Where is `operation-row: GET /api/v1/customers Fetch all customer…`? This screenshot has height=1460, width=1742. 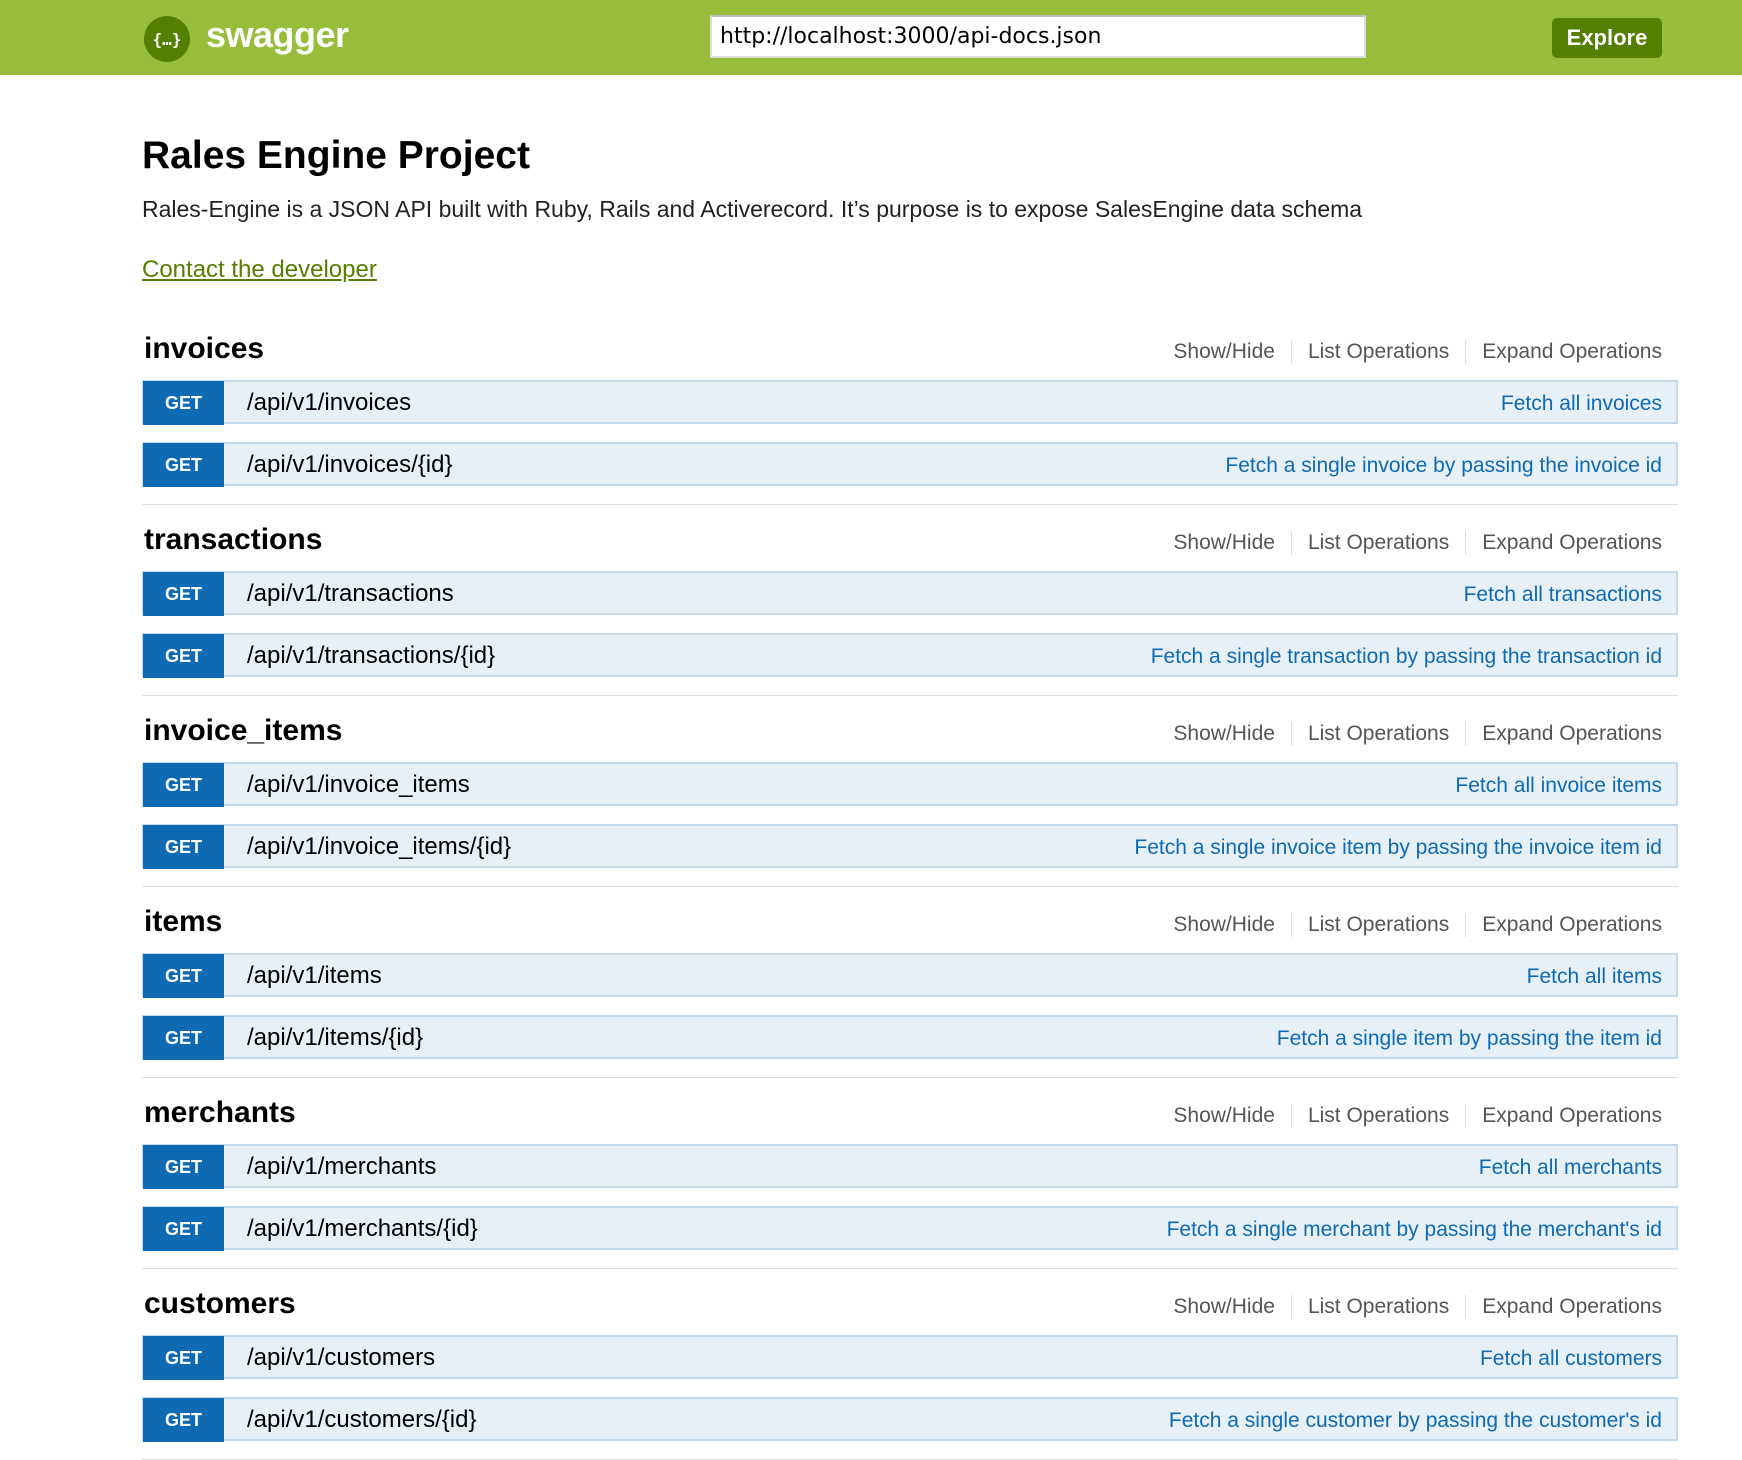 operation-row: GET /api/v1/customers Fetch all customer… is located at coordinates (910, 1357).